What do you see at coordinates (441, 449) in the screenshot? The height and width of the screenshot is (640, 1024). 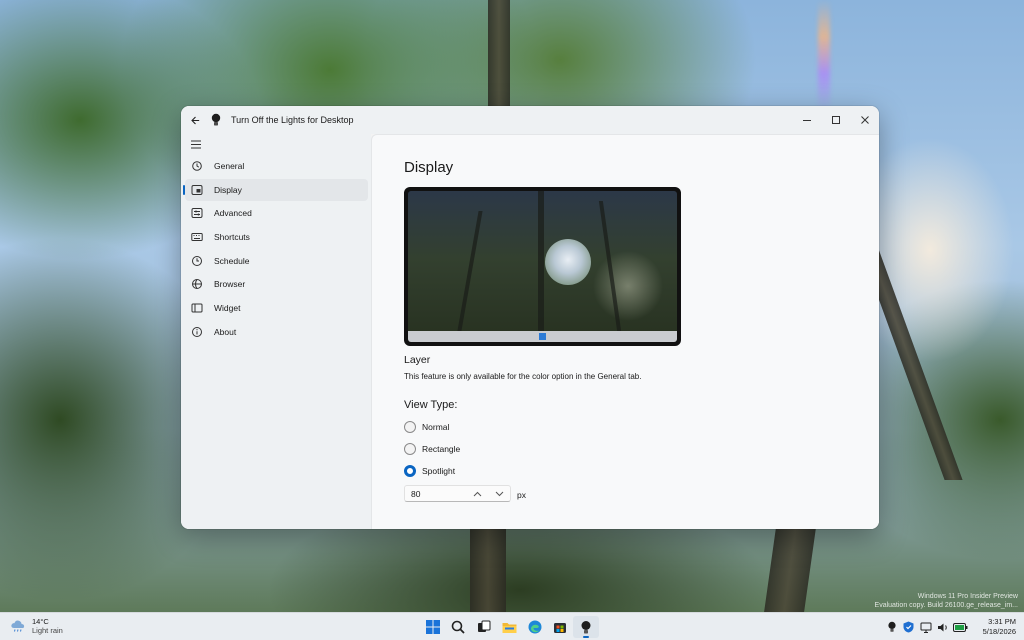 I see `radio-label: Rectangle` at bounding box center [441, 449].